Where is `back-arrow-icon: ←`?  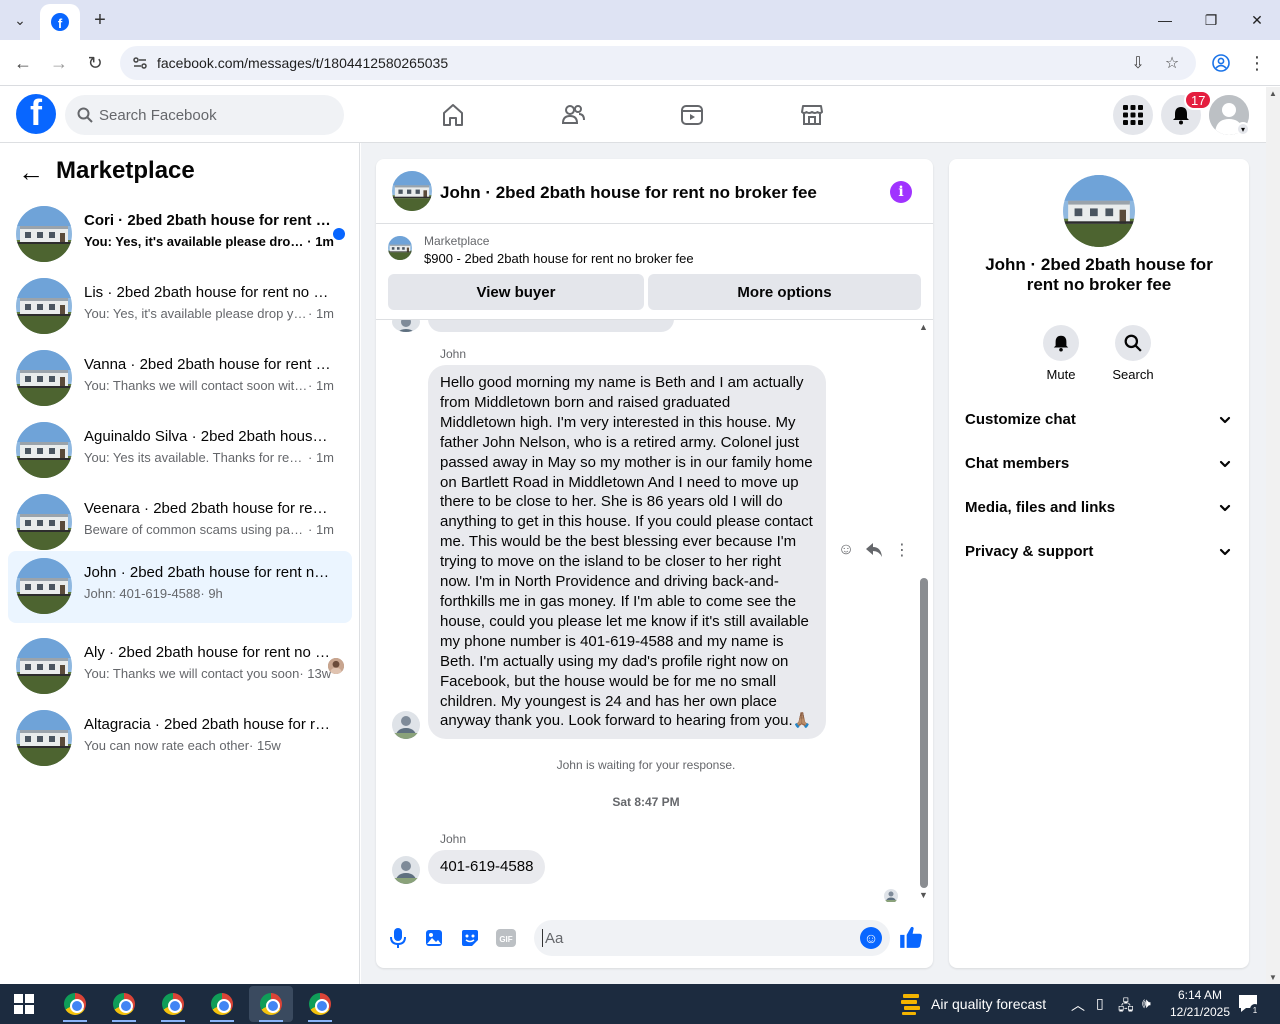
back-arrow-icon: ← is located at coordinates (31, 172).